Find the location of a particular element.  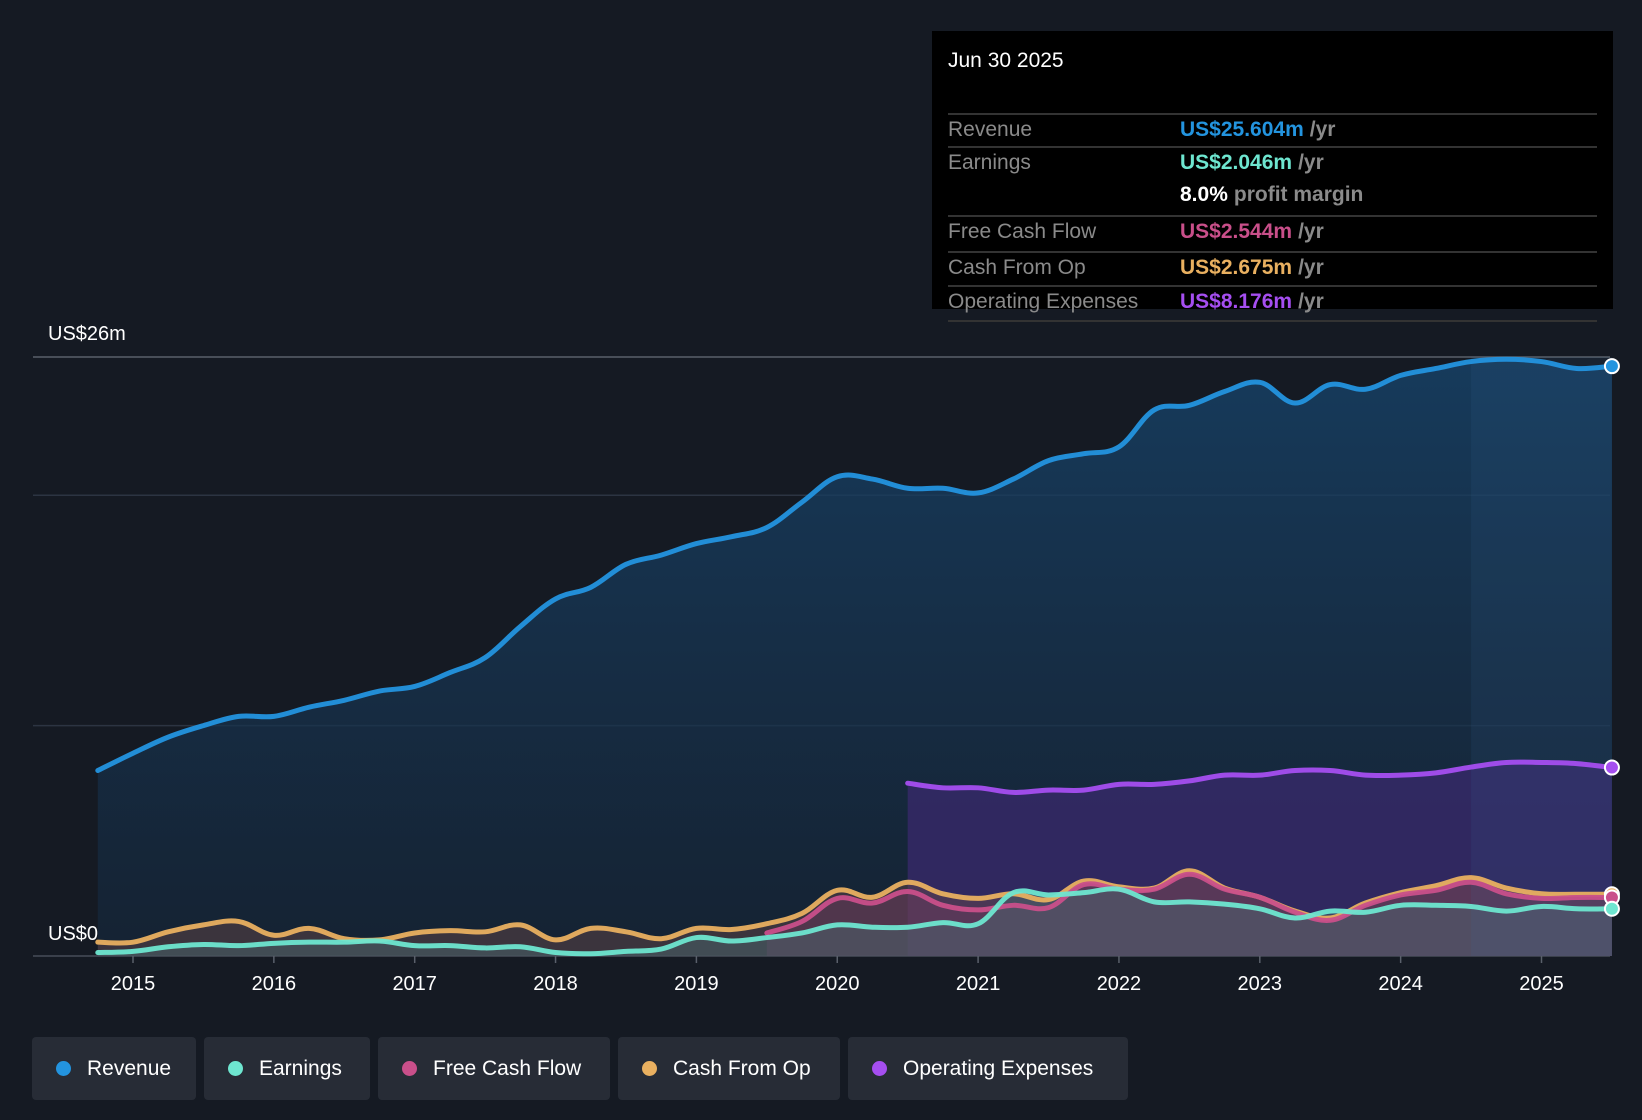

tooltip-value-number: 8.0% is located at coordinates (1204, 194).